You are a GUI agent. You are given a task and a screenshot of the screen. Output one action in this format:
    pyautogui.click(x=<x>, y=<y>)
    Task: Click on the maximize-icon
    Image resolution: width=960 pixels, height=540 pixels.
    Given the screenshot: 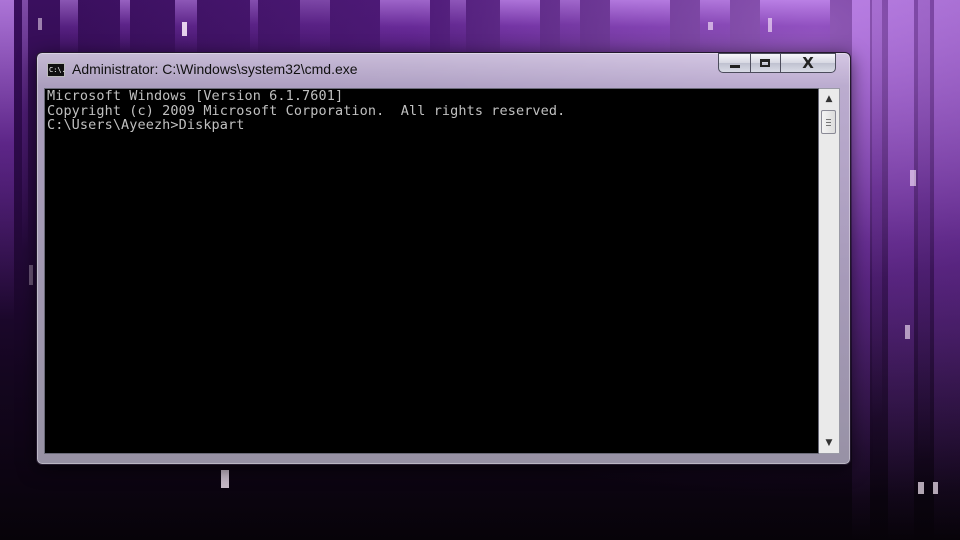 What is the action you would take?
    pyautogui.click(x=765, y=63)
    